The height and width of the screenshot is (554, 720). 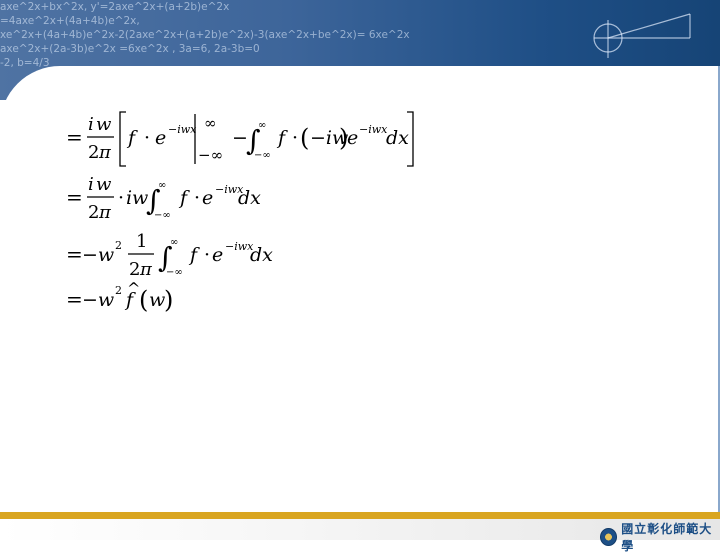 What do you see at coordinates (168, 300) in the screenshot?
I see `right-paren: )` at bounding box center [168, 300].